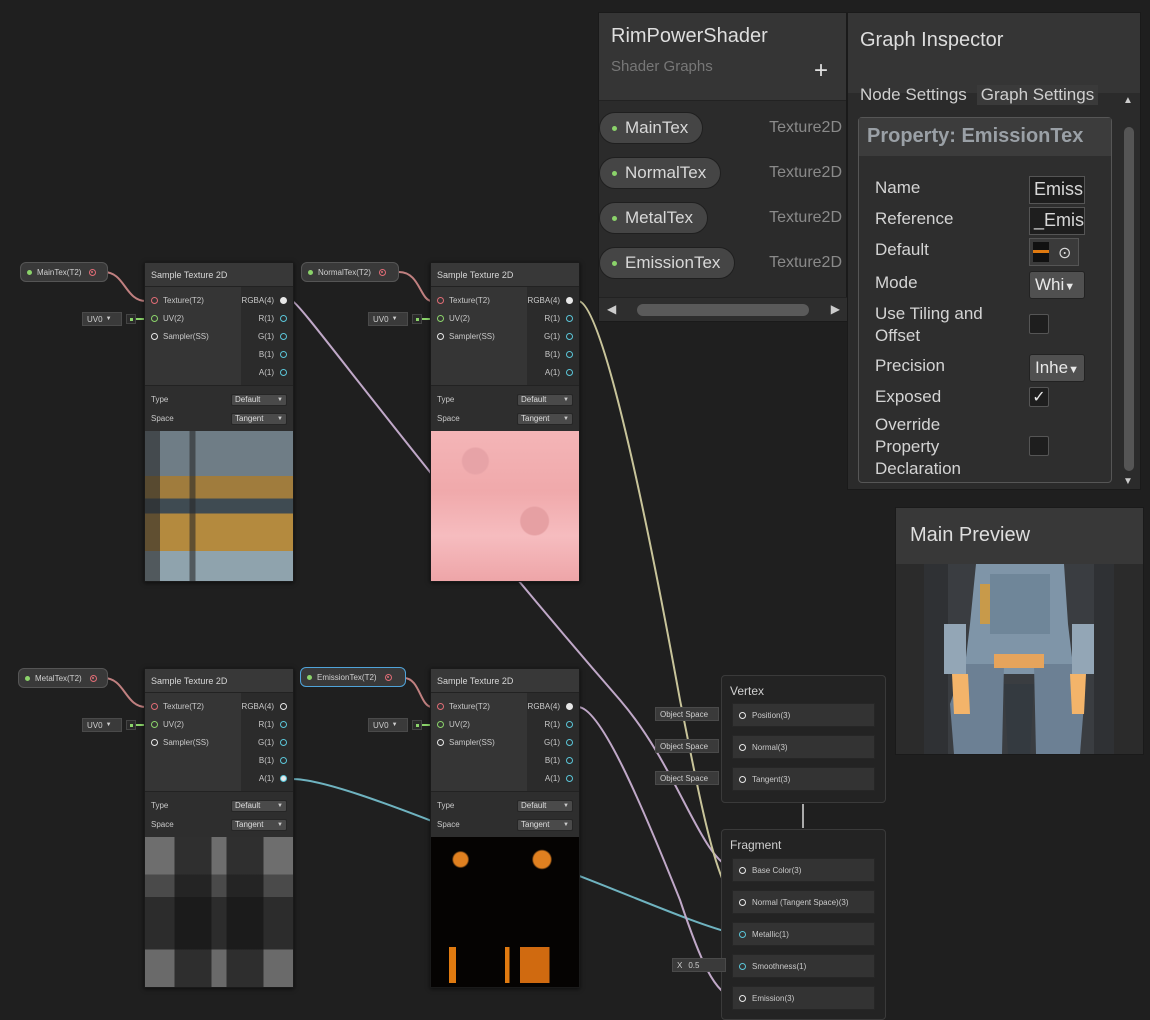 The width and height of the screenshot is (1150, 1020). What do you see at coordinates (723, 128) in the screenshot?
I see `blackboard-row: MainTex Texture2D` at bounding box center [723, 128].